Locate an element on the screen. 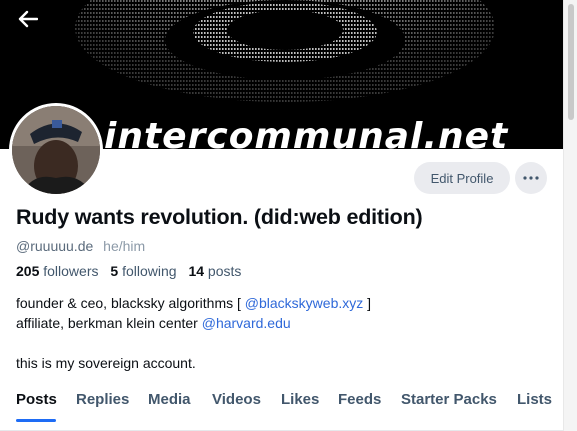 Image resolution: width=577 pixels, height=431 pixels. handle-row: @ruuuuu.de he/him is located at coordinates (80, 246).